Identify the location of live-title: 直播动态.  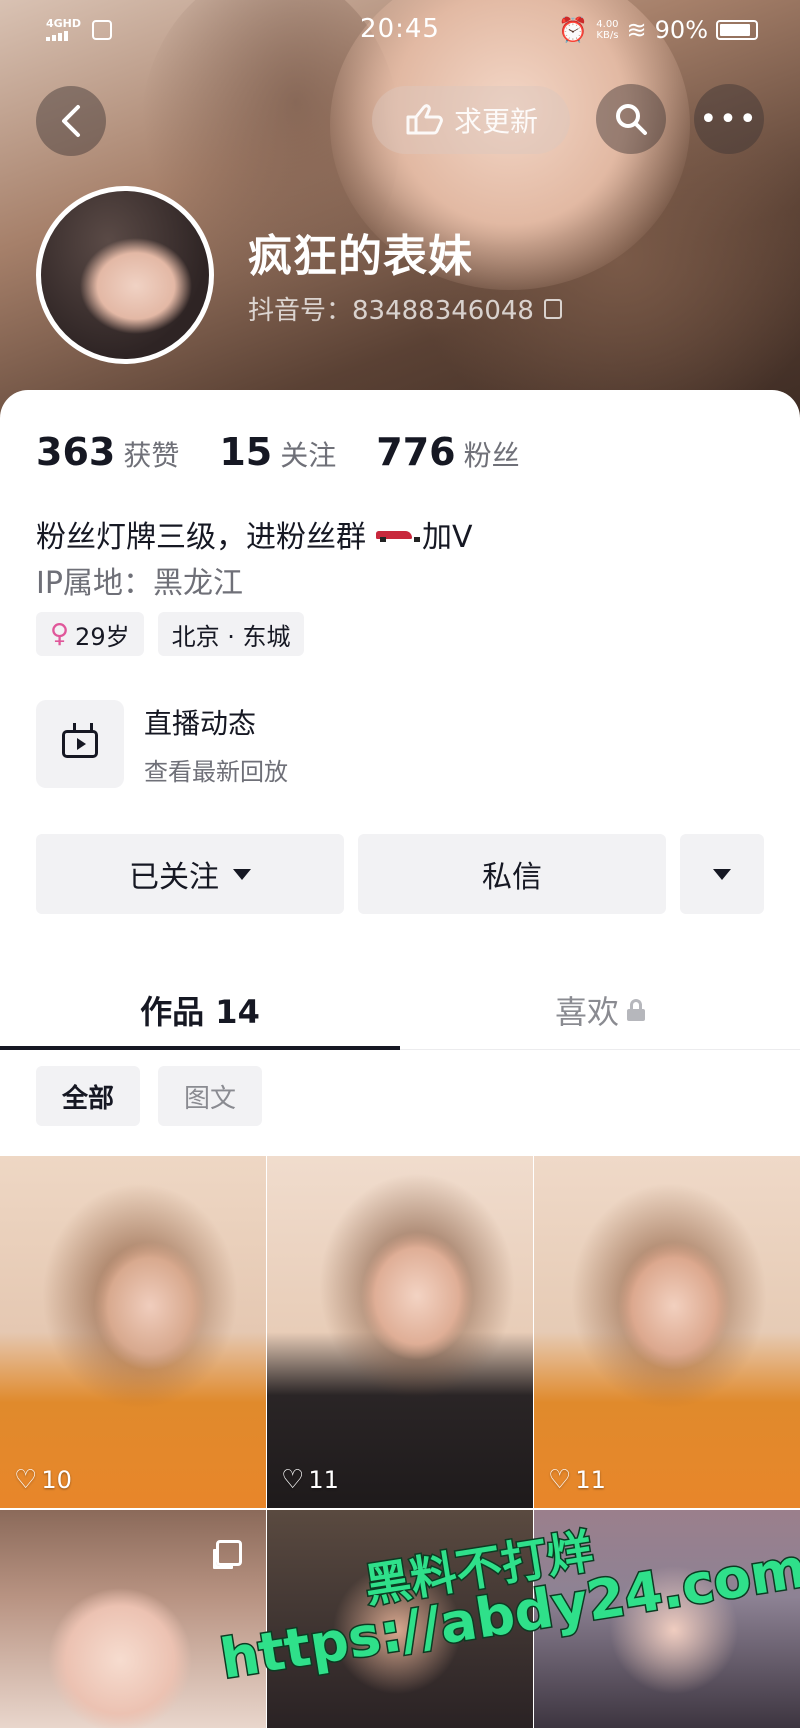
(200, 723).